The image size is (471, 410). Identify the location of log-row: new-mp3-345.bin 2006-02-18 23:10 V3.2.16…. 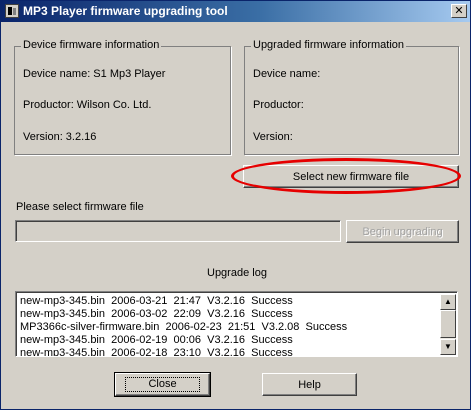
(229, 351).